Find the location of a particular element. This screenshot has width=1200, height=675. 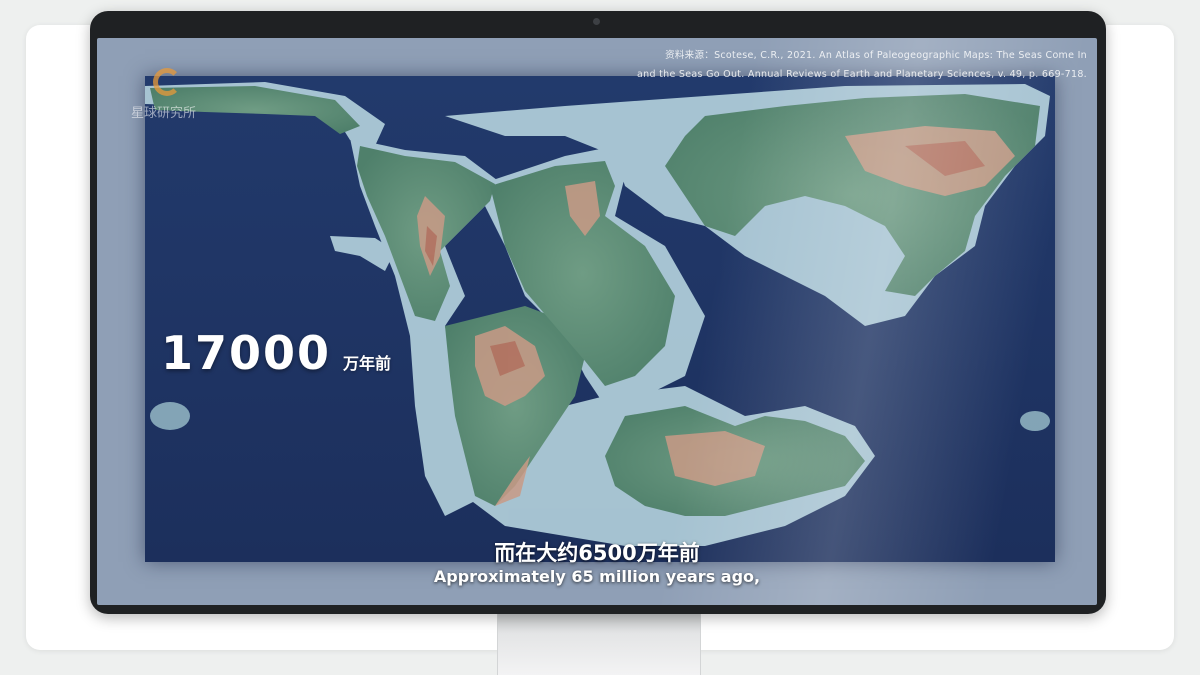

subtitle-english: Approximately 65 million years ago, is located at coordinates (597, 576).